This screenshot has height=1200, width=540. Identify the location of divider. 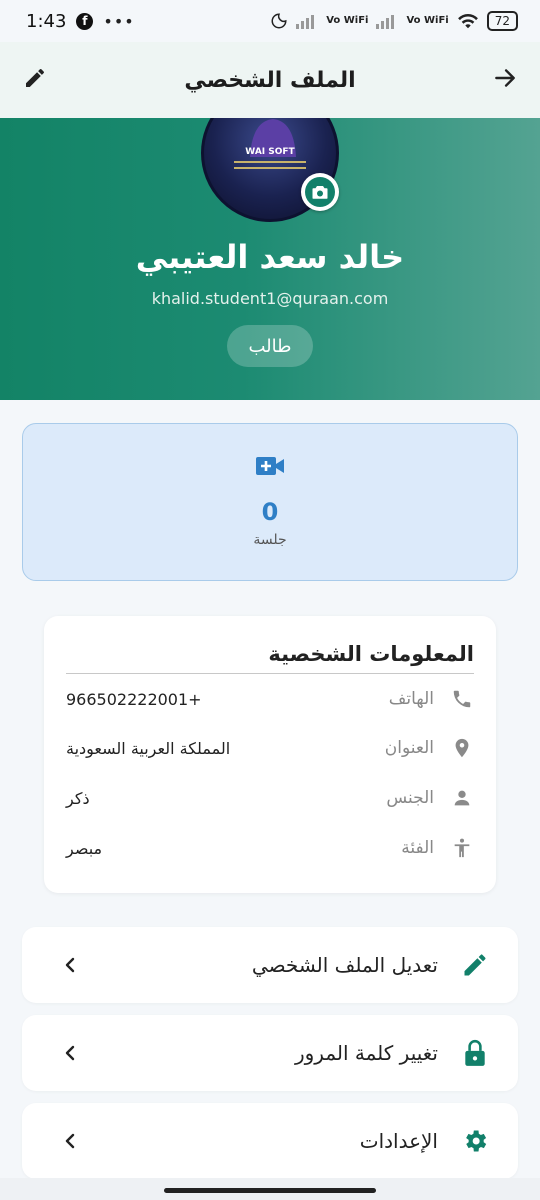
(270, 673).